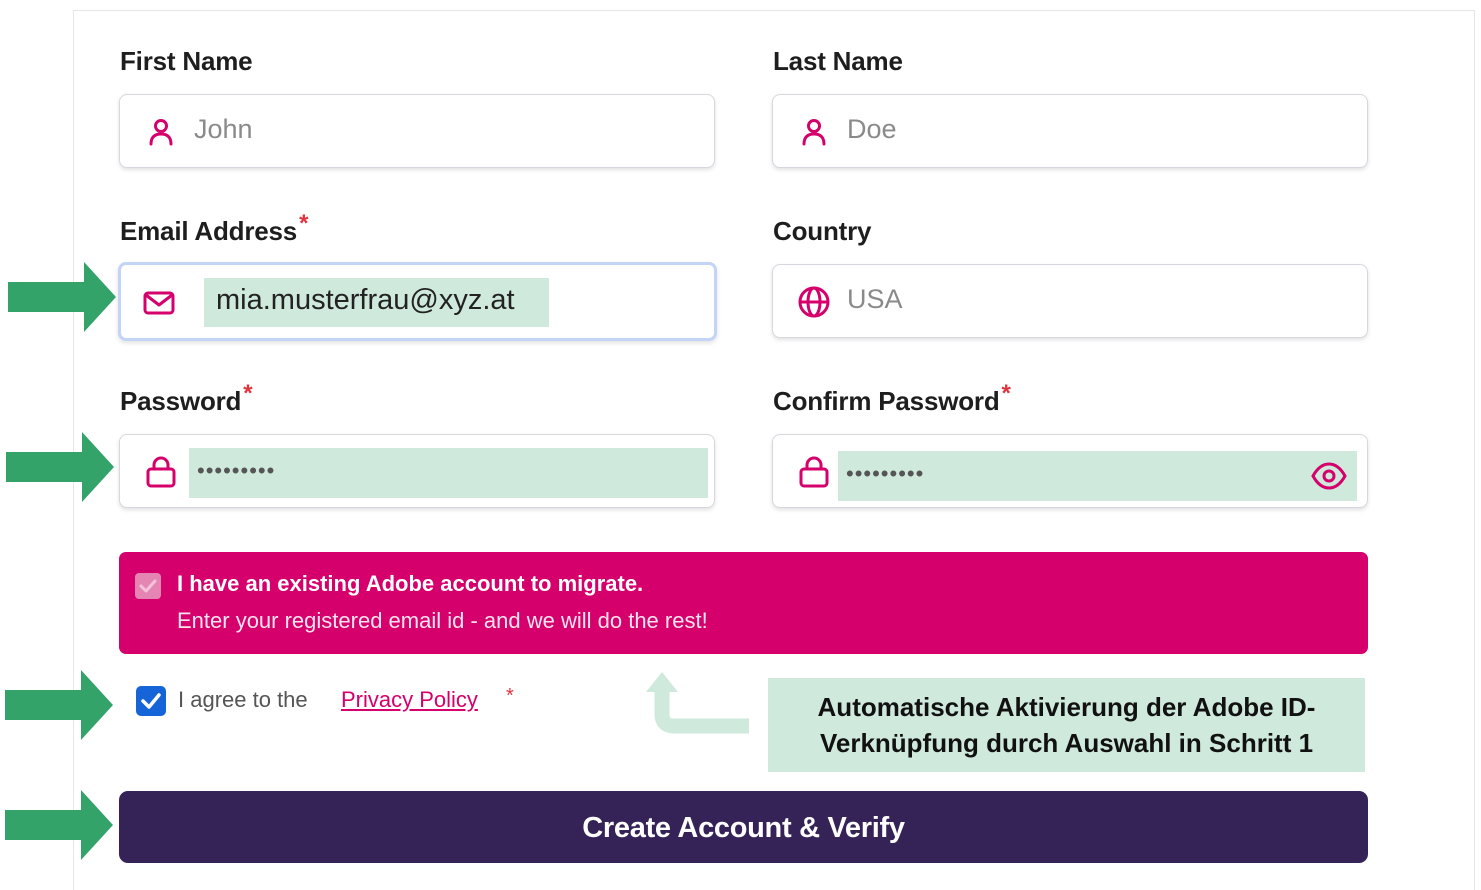 This screenshot has height=890, width=1481. What do you see at coordinates (1097, 476) in the screenshot?
I see `confirm-password-highlight: •••••••••` at bounding box center [1097, 476].